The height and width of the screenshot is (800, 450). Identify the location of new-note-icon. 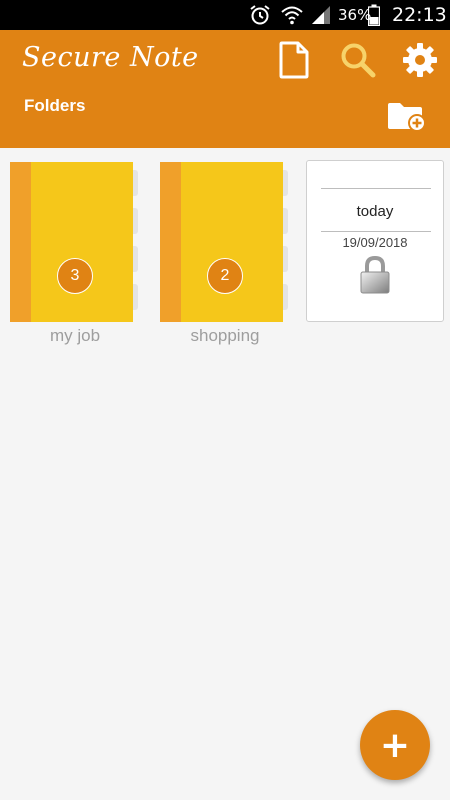
(294, 62).